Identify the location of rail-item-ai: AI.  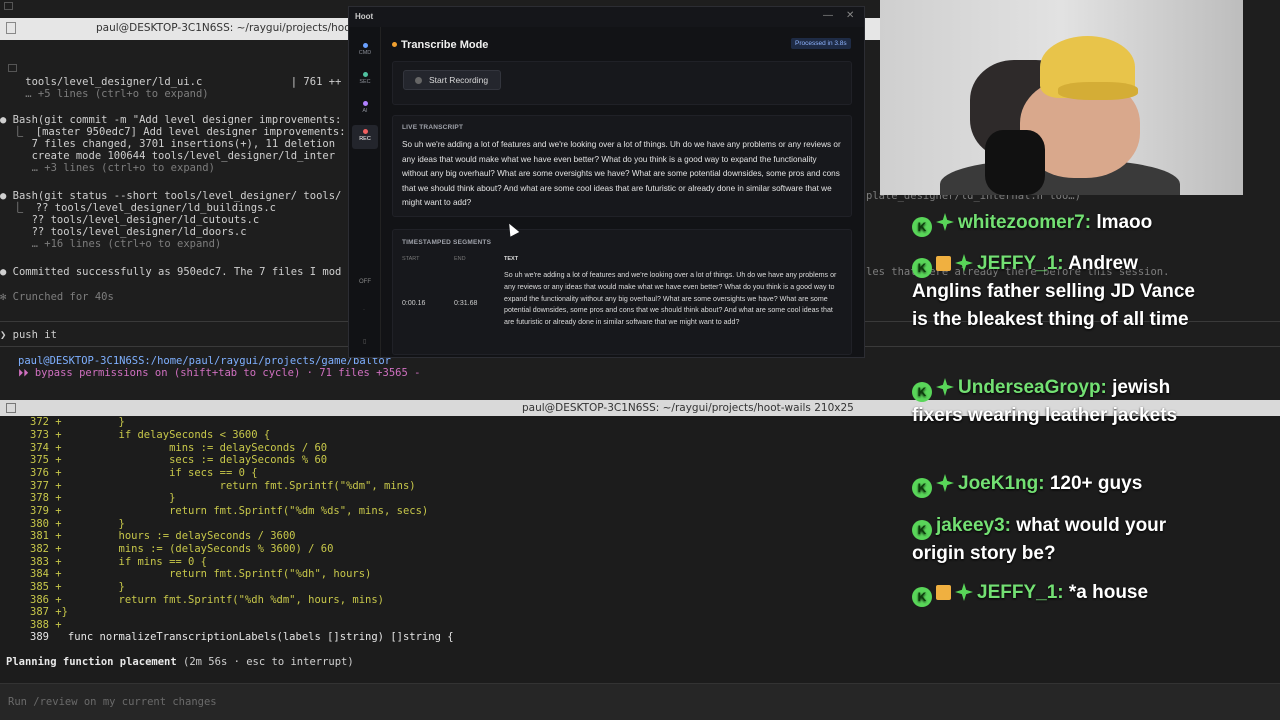
(365, 109).